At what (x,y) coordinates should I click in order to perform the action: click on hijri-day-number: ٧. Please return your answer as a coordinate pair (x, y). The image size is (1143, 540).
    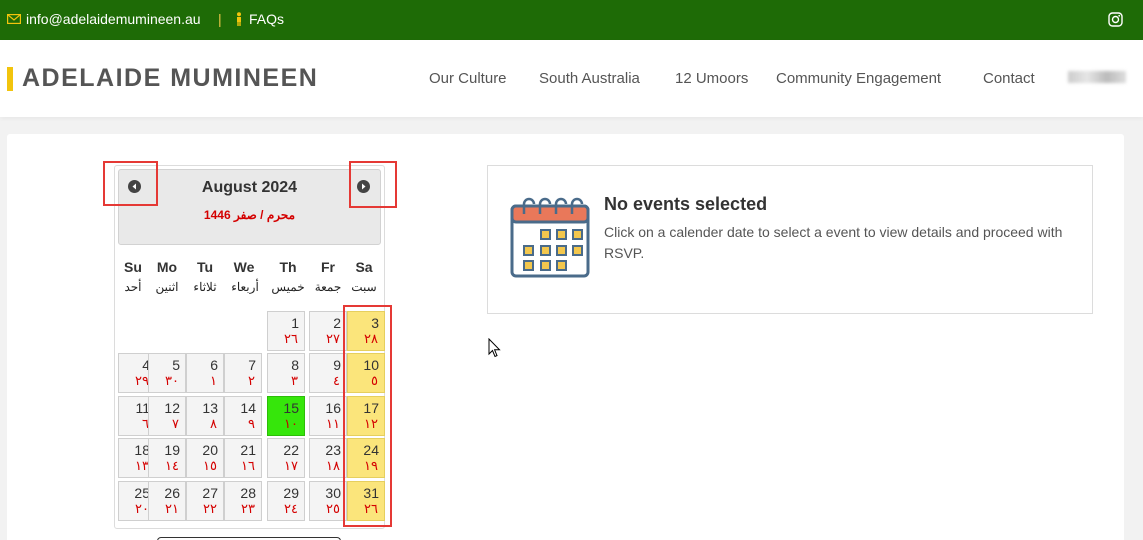
    Looking at the image, I should click on (175, 424).